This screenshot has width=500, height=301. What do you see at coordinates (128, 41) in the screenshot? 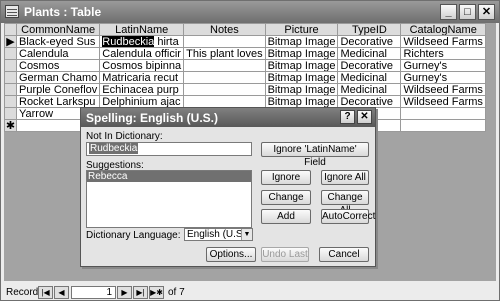
I see `misspelled-word-highlight: Rudbeckia` at bounding box center [128, 41].